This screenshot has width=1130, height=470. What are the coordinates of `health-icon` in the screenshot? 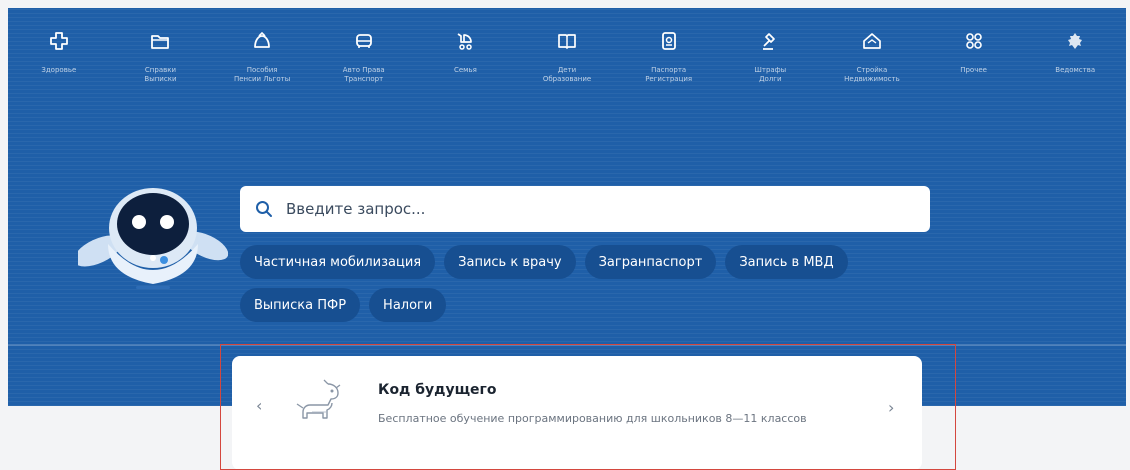 It's located at (59, 41).